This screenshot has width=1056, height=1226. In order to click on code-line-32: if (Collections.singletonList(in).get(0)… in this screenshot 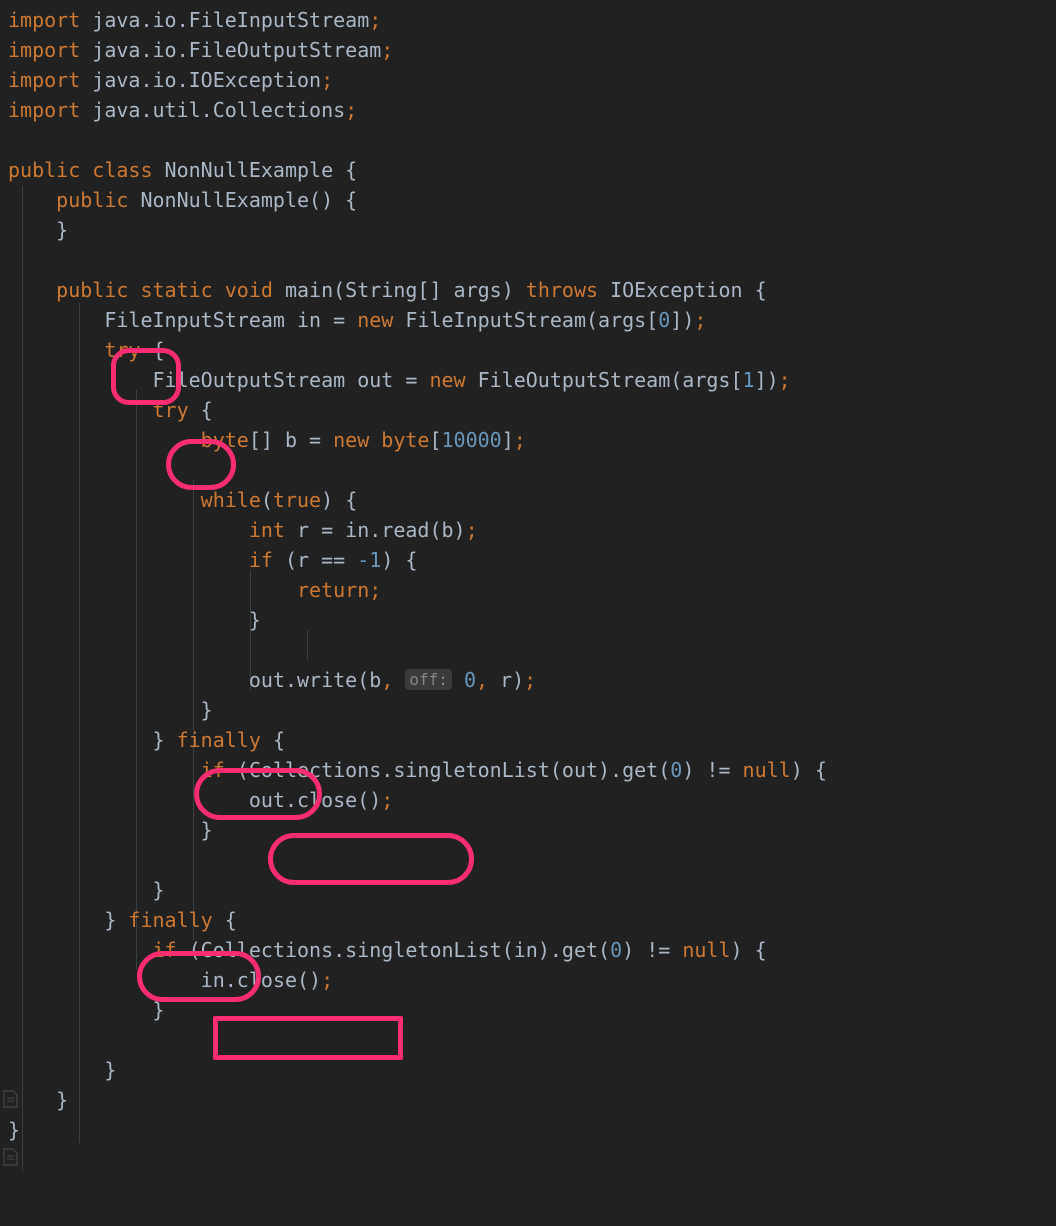, I will do `click(528, 950)`.